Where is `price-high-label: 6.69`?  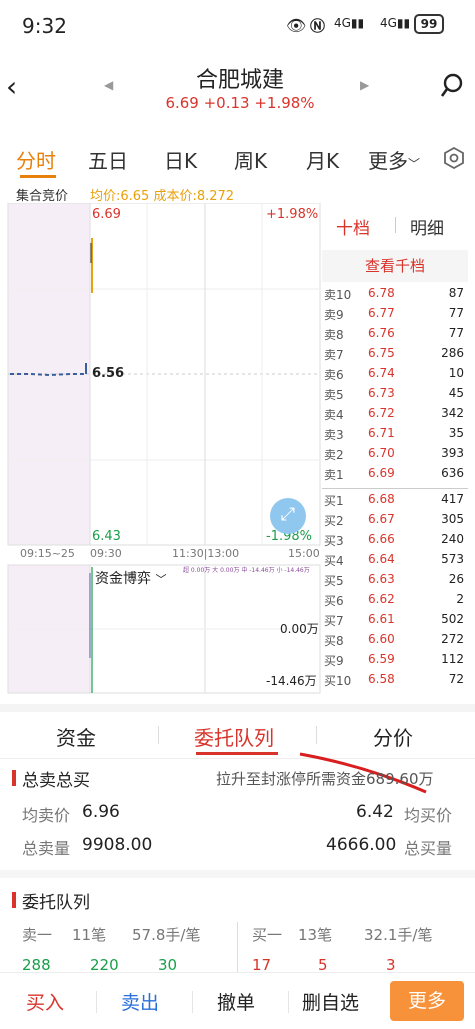 price-high-label: 6.69 is located at coordinates (106, 214).